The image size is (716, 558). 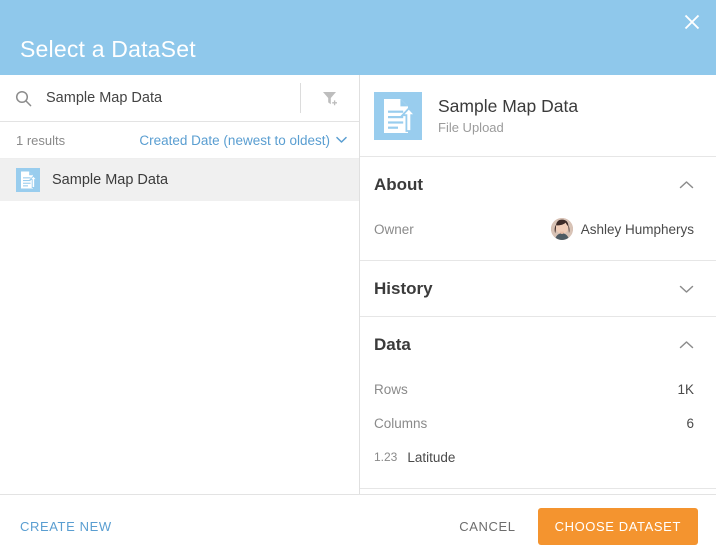 I want to click on modal-footer: CREATE NEW CANCEL CHOOSE DATASET, so click(x=358, y=526).